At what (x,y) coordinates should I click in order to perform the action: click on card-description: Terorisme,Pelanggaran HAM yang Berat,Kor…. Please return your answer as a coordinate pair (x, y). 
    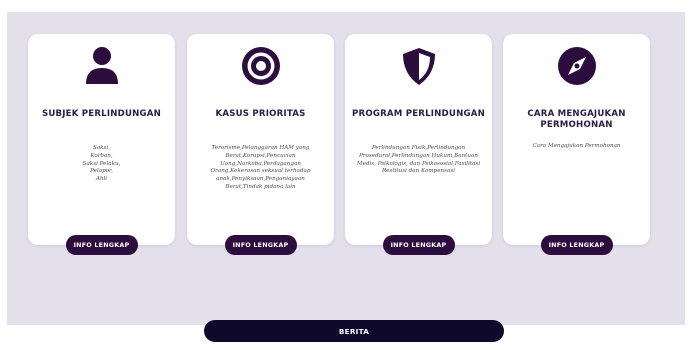
    Looking at the image, I should click on (260, 167).